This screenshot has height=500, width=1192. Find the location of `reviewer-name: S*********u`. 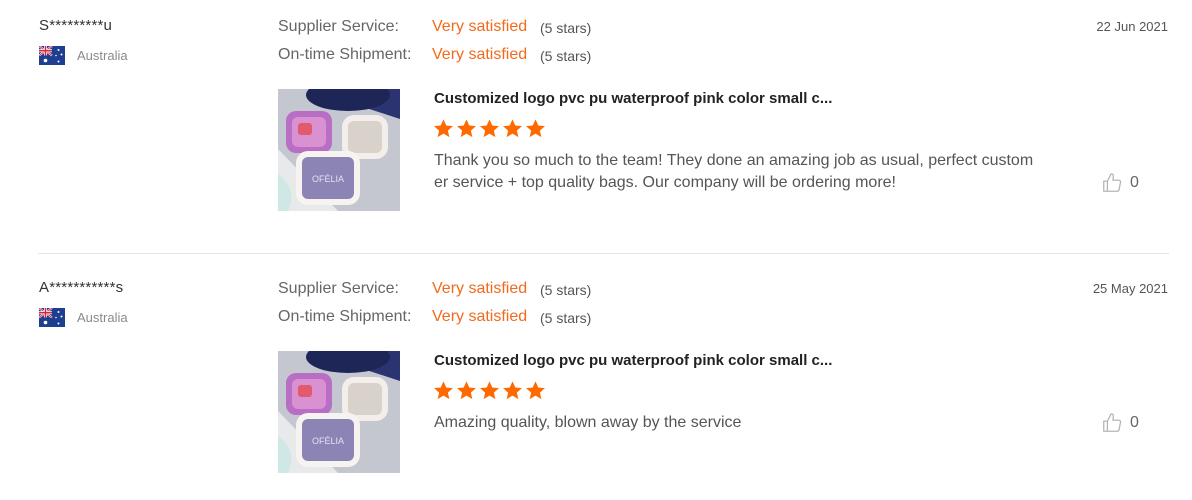

reviewer-name: S*********u is located at coordinates (76, 25).